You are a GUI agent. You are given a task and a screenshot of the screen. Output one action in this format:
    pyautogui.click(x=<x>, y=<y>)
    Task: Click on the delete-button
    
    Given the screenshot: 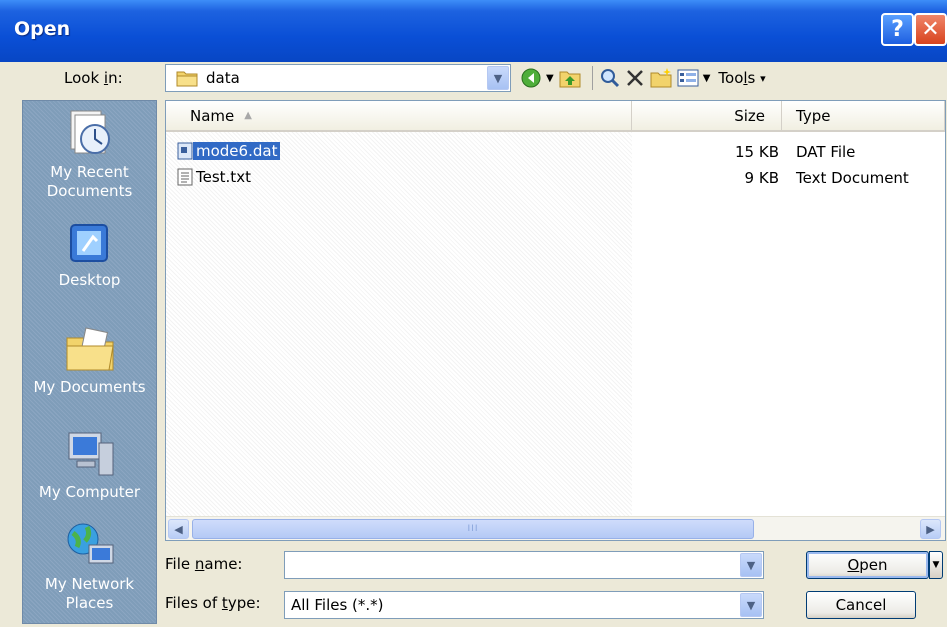 What is the action you would take?
    pyautogui.click(x=635, y=78)
    